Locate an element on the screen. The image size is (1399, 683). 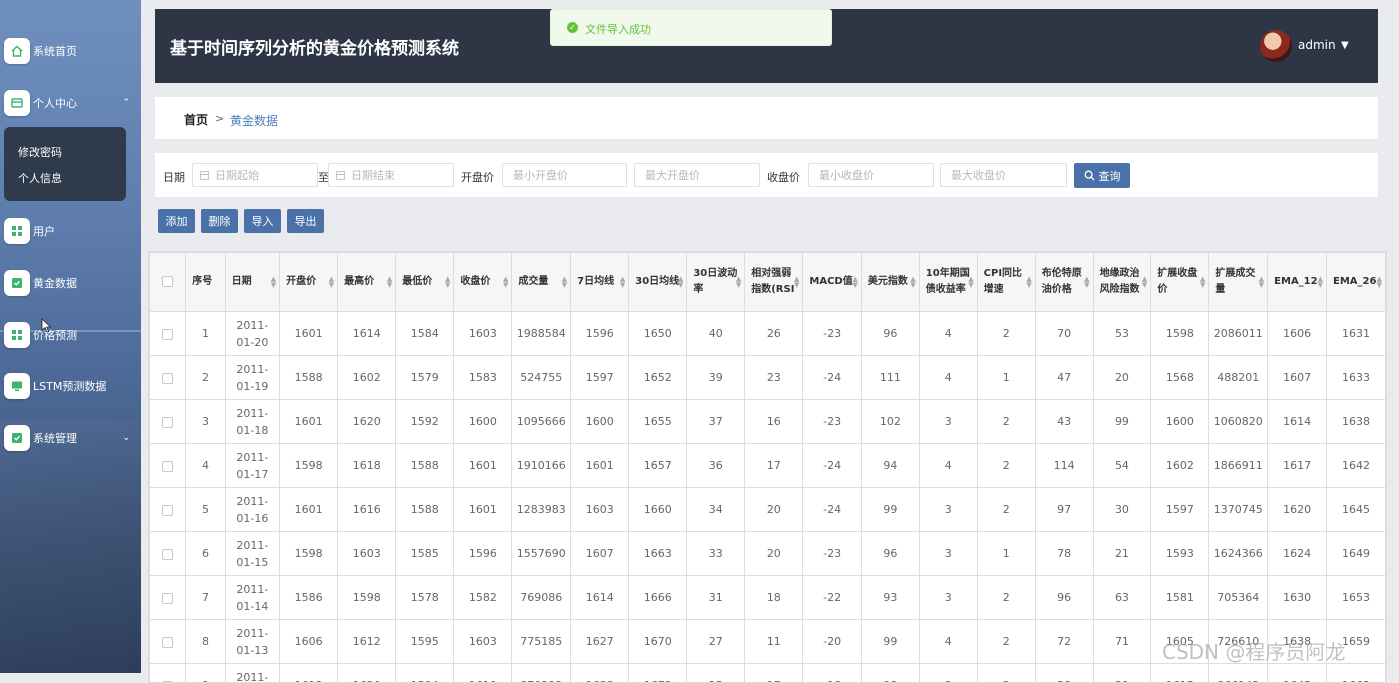
column-header: EMA_12▲▼ is located at coordinates (1297, 282).